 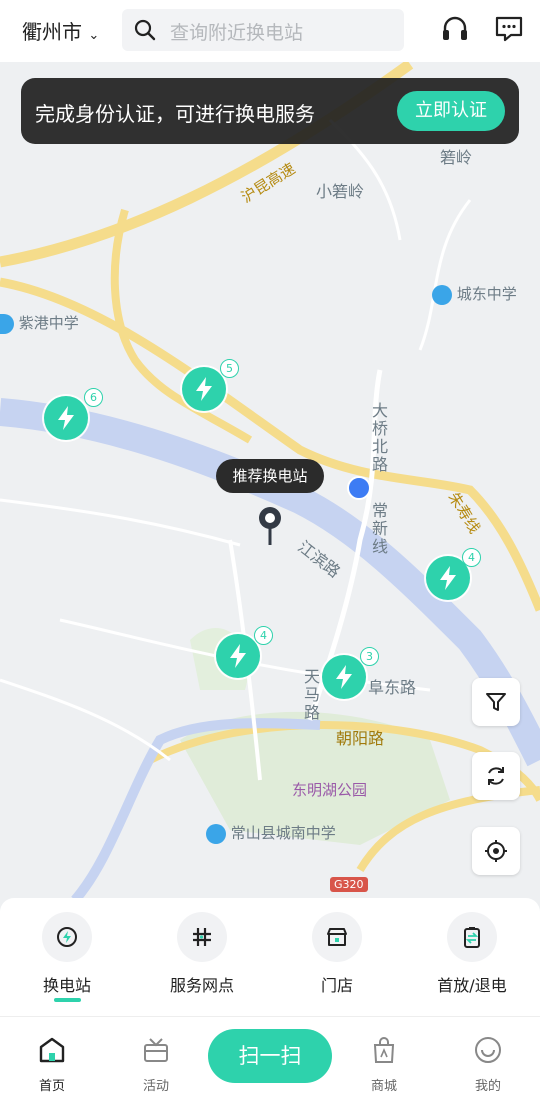 What do you see at coordinates (488, 1064) in the screenshot?
I see `tab-profile: 我的` at bounding box center [488, 1064].